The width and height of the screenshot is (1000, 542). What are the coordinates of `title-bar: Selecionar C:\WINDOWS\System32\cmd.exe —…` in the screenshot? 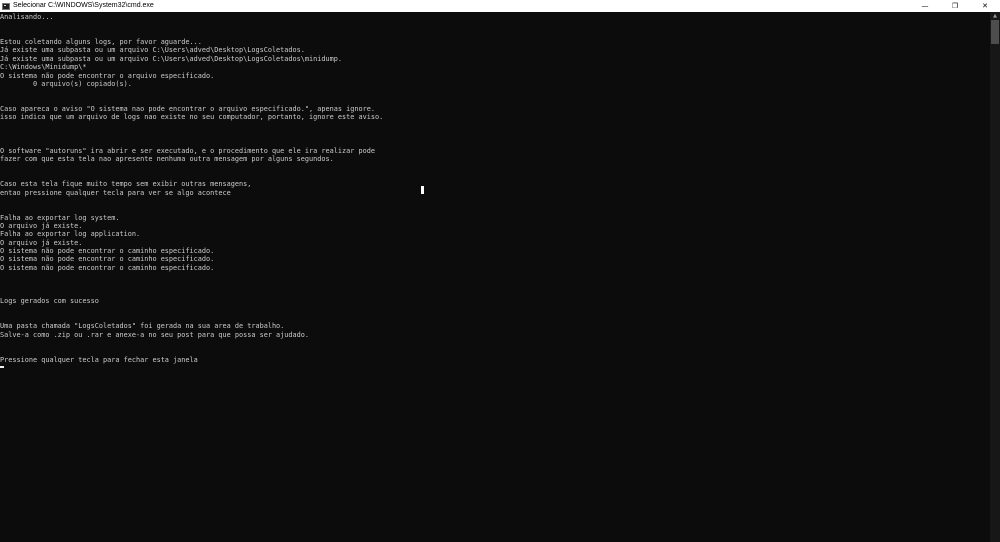 It's located at (500, 6).